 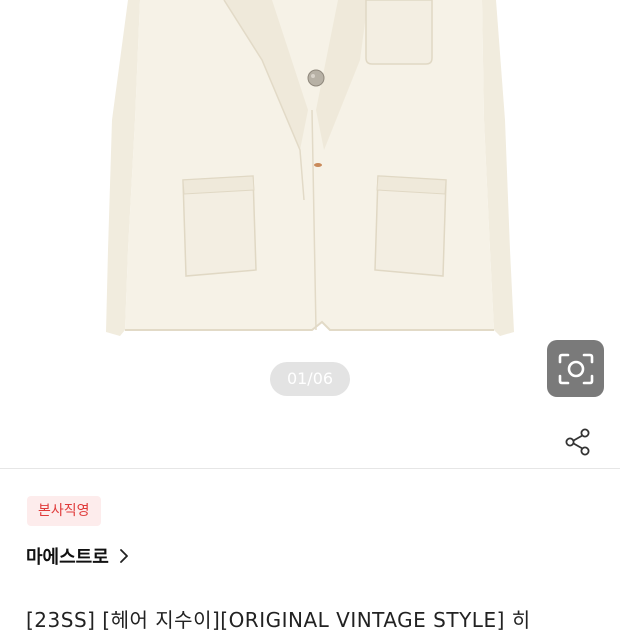 What do you see at coordinates (310, 468) in the screenshot?
I see `section-divider` at bounding box center [310, 468].